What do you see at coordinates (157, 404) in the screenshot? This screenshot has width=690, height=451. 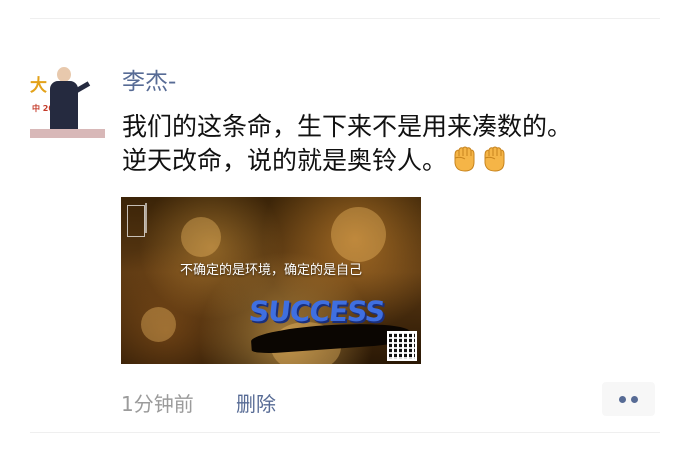 I see `post-timestamp: 1分钟前` at bounding box center [157, 404].